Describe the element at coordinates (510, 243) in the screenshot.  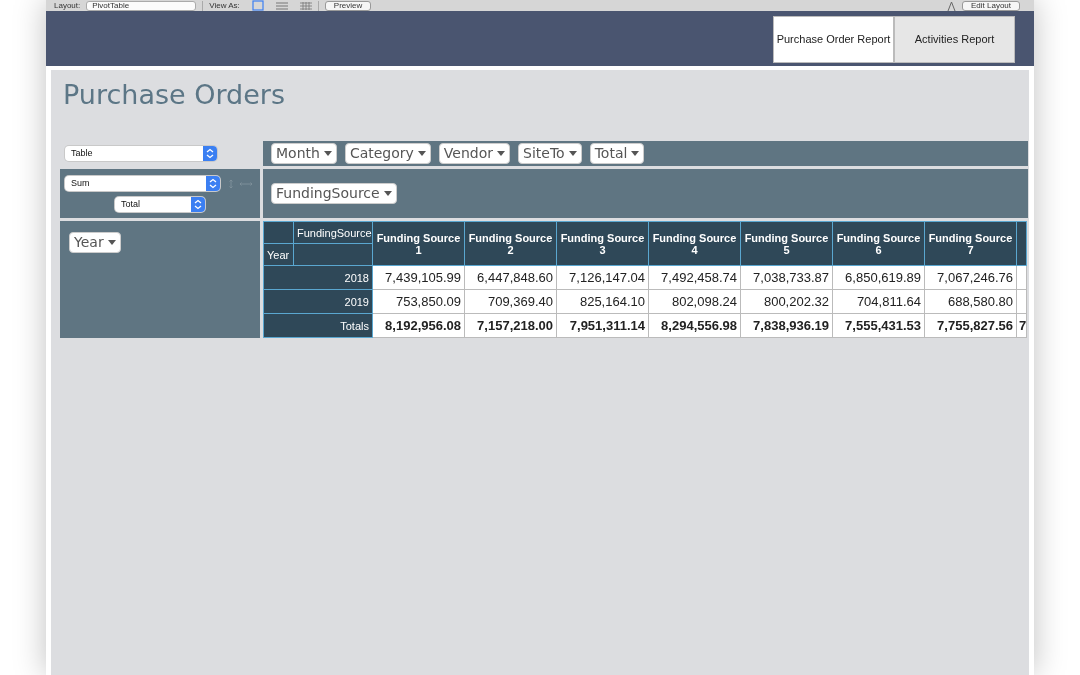
I see `column-header: Funding Source 2` at that location.